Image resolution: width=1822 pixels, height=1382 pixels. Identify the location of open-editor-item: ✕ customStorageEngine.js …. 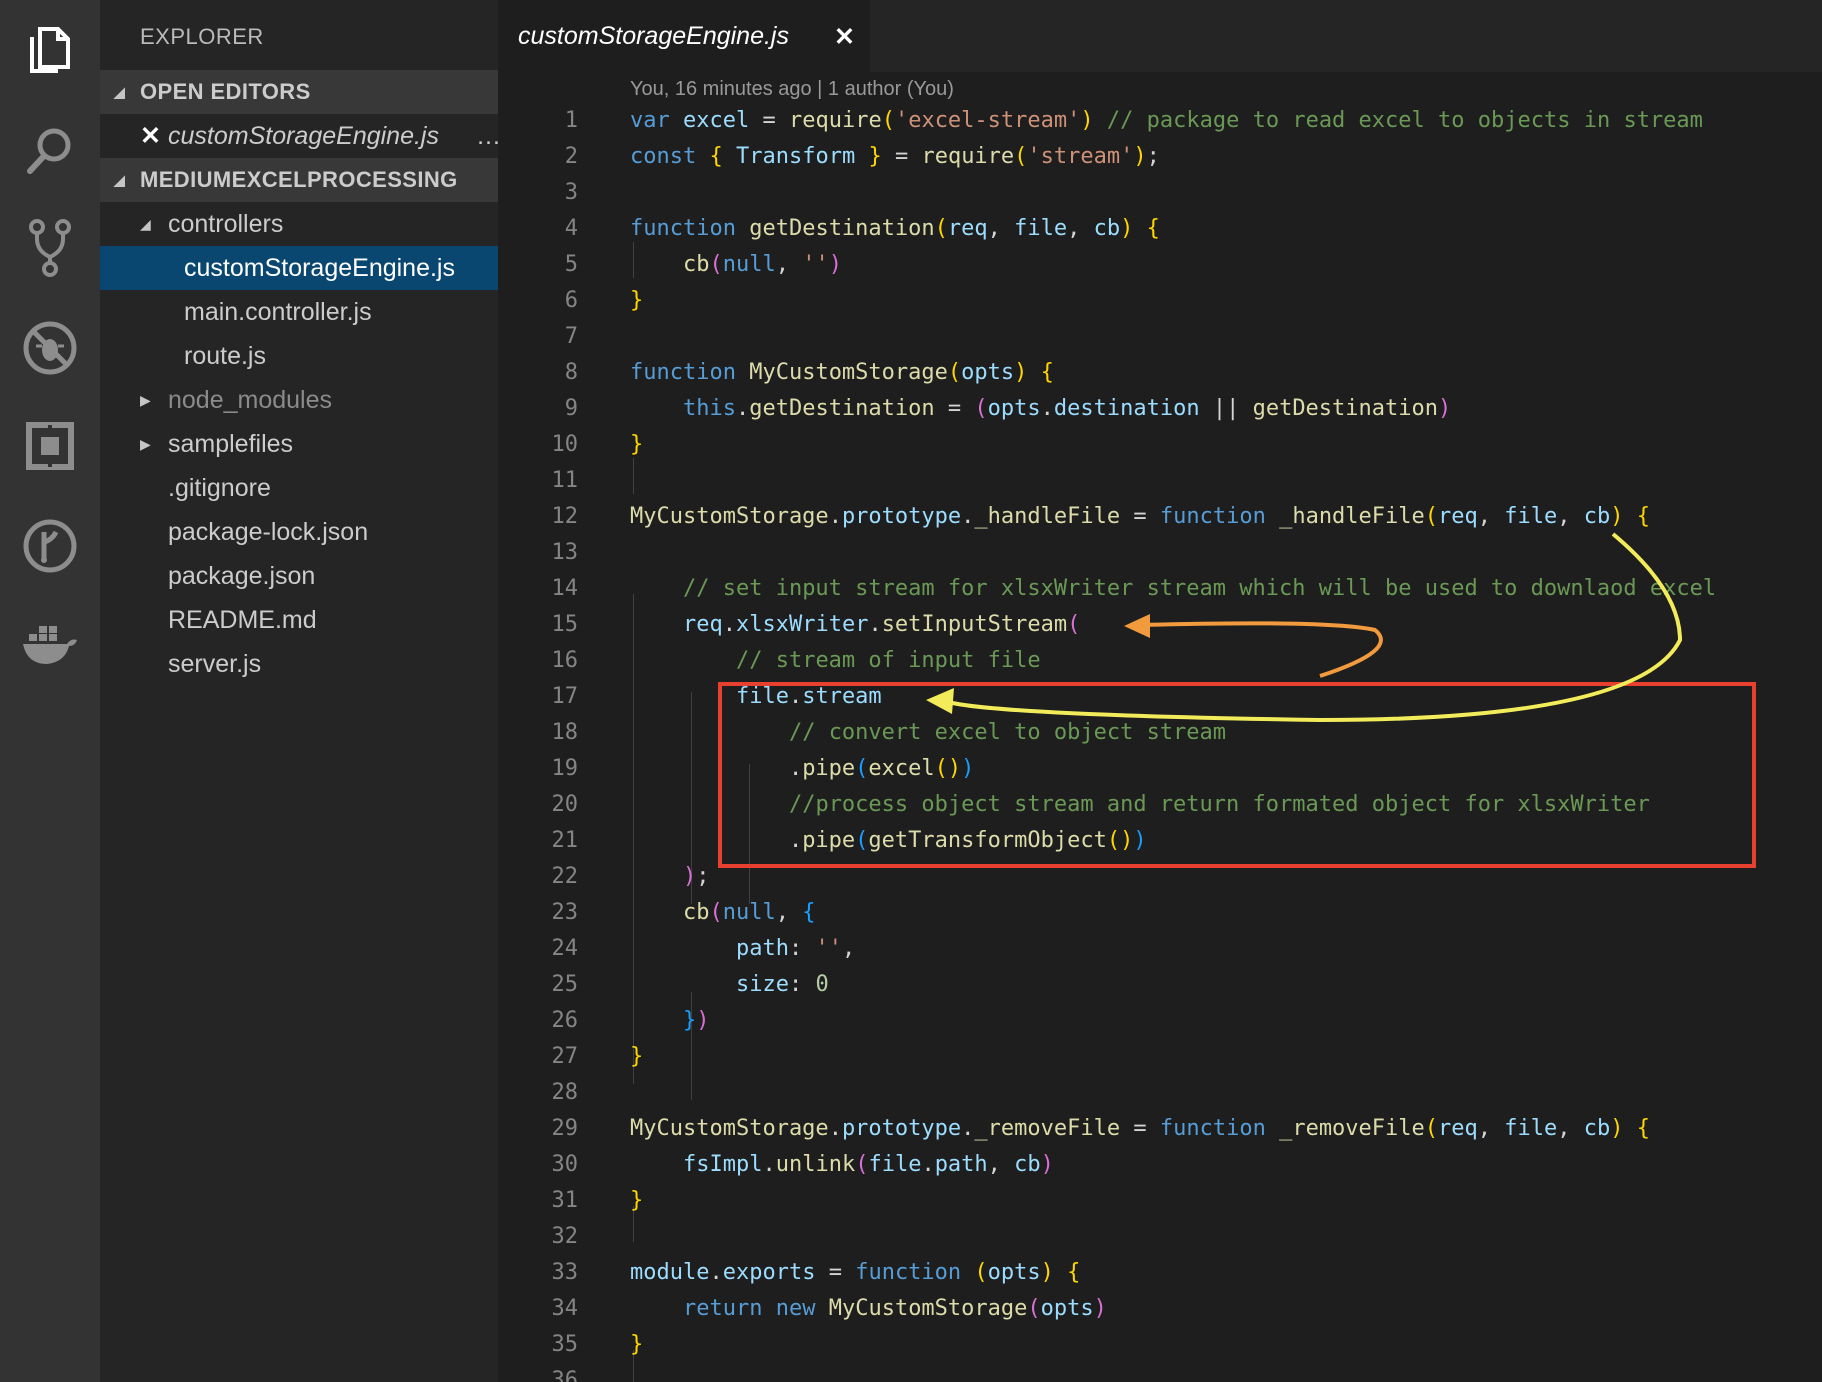
(299, 136).